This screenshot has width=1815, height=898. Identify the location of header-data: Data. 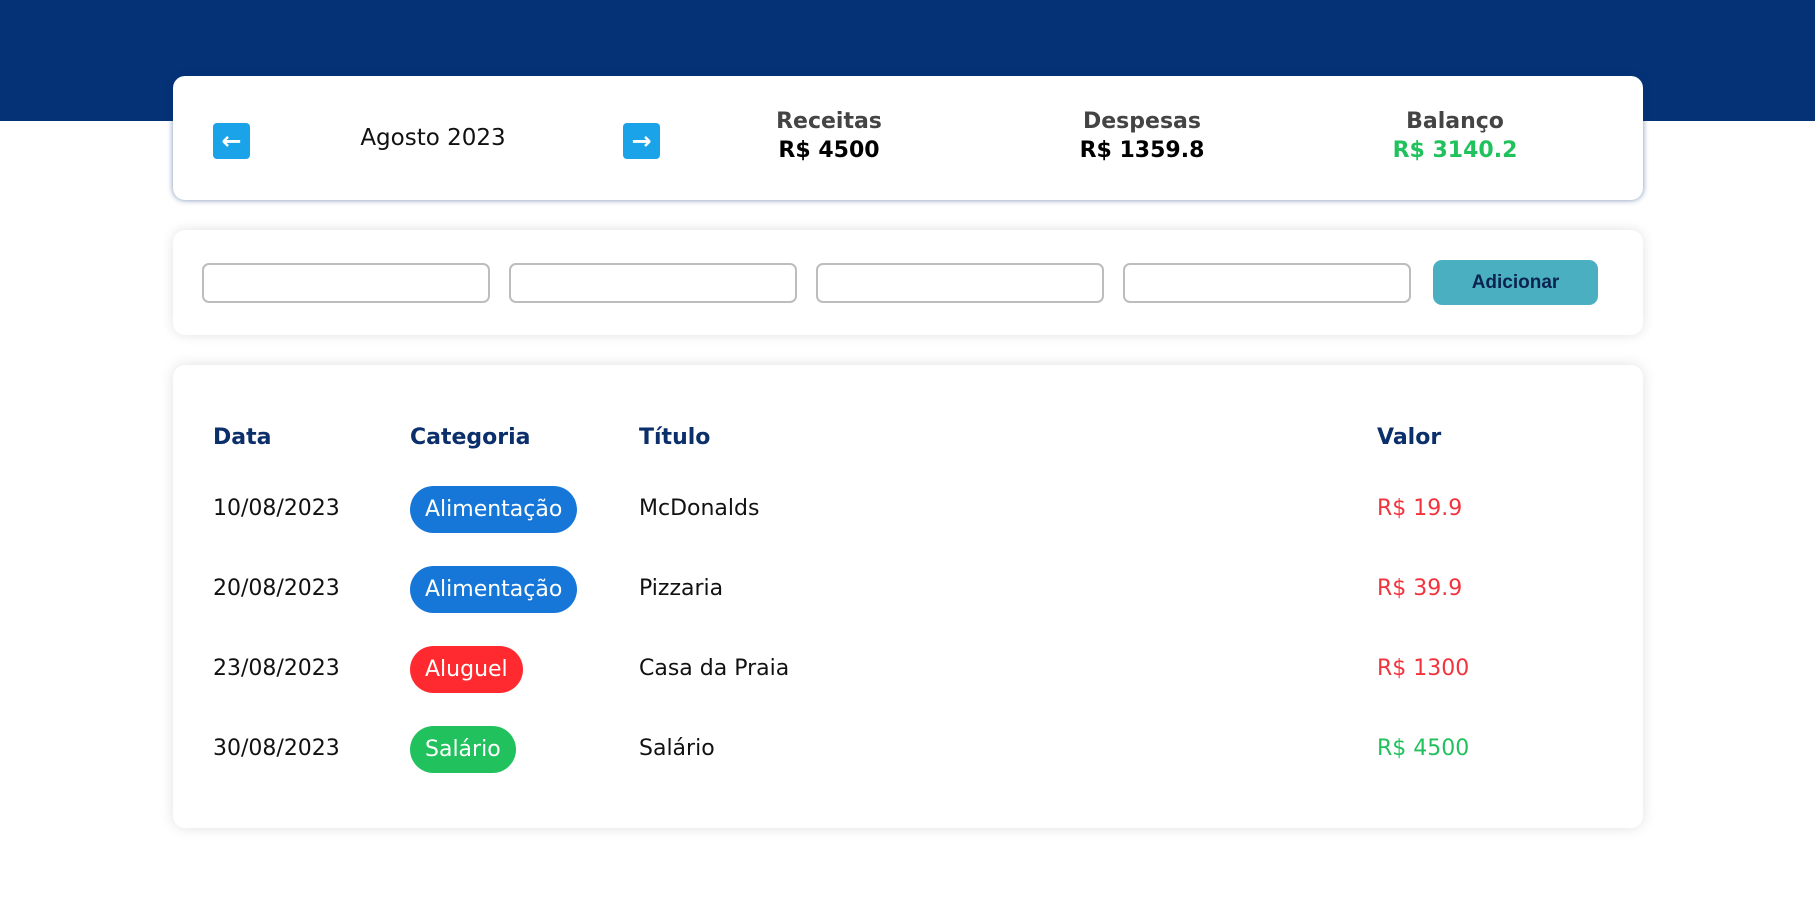
(242, 437).